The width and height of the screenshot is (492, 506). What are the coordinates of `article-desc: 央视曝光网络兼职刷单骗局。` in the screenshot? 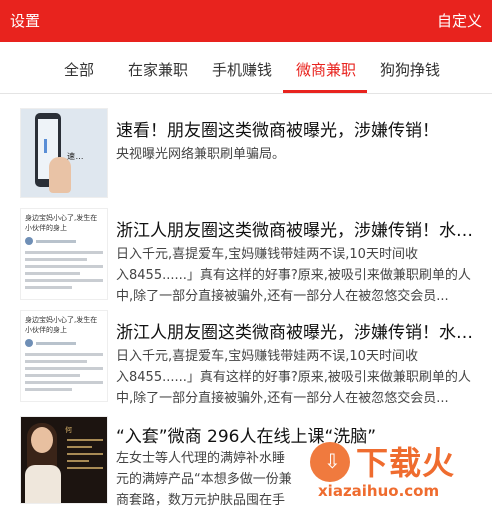 It's located at (201, 154).